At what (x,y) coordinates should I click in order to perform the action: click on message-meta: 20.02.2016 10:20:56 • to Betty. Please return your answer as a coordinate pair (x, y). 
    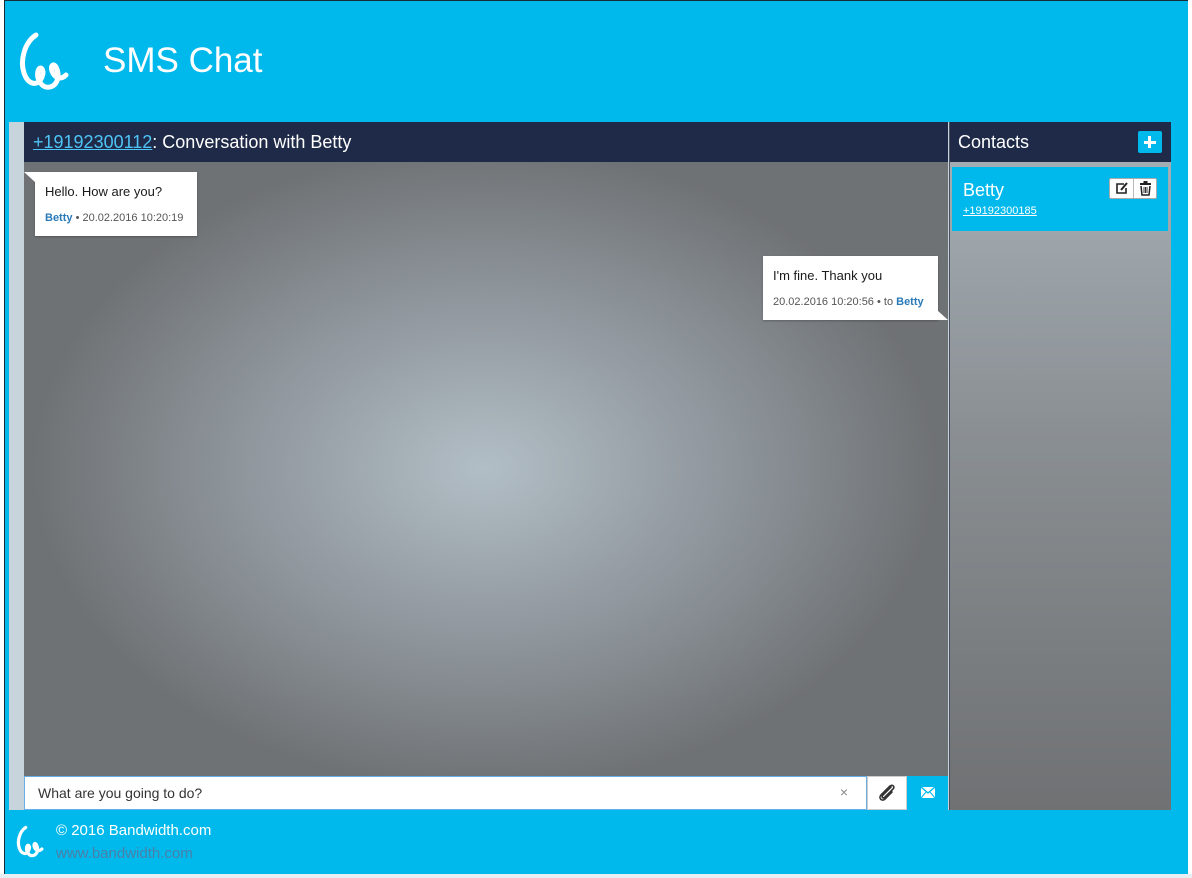
    Looking at the image, I should click on (855, 302).